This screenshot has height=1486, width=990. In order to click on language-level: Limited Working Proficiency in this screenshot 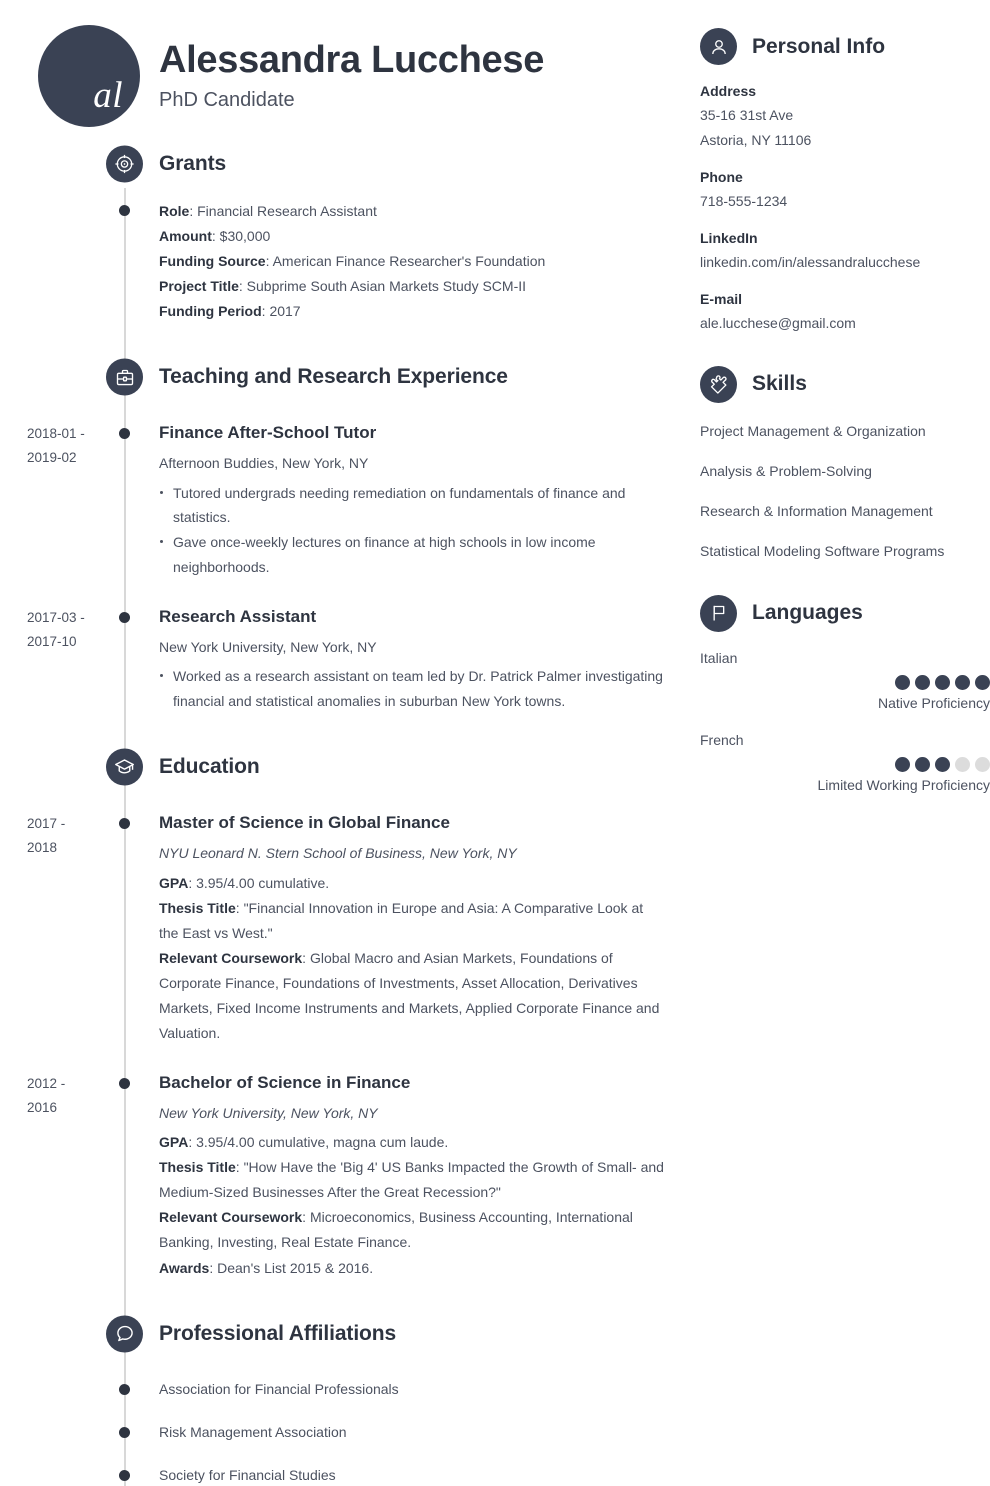, I will do `click(903, 784)`.